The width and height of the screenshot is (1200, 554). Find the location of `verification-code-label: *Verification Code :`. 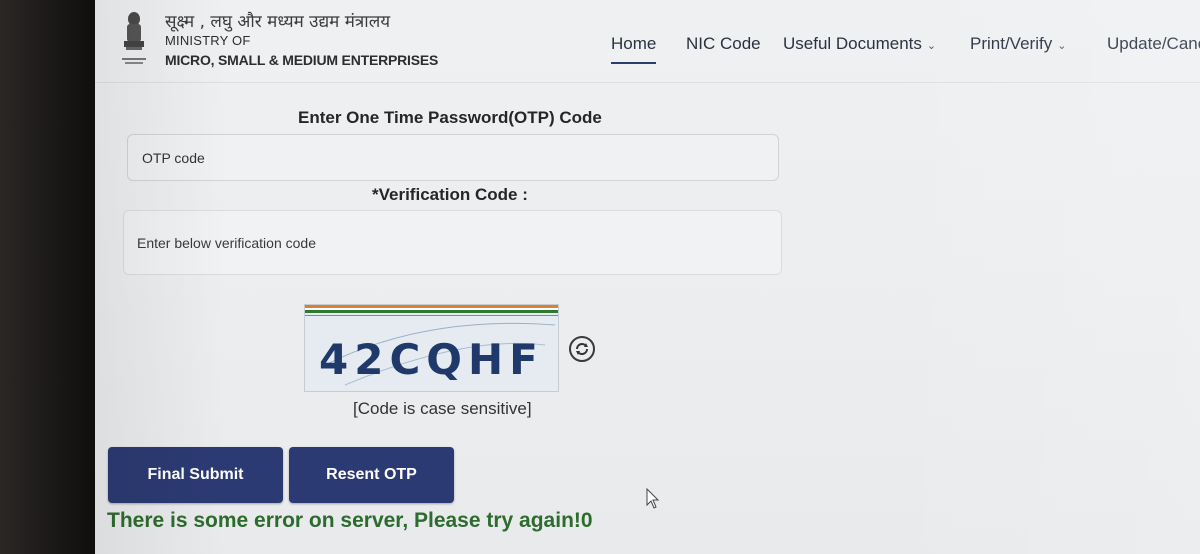

verification-code-label: *Verification Code : is located at coordinates (450, 194).